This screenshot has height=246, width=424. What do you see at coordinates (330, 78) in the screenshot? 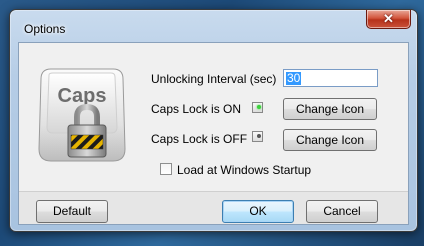
I see `interval-input: 30` at bounding box center [330, 78].